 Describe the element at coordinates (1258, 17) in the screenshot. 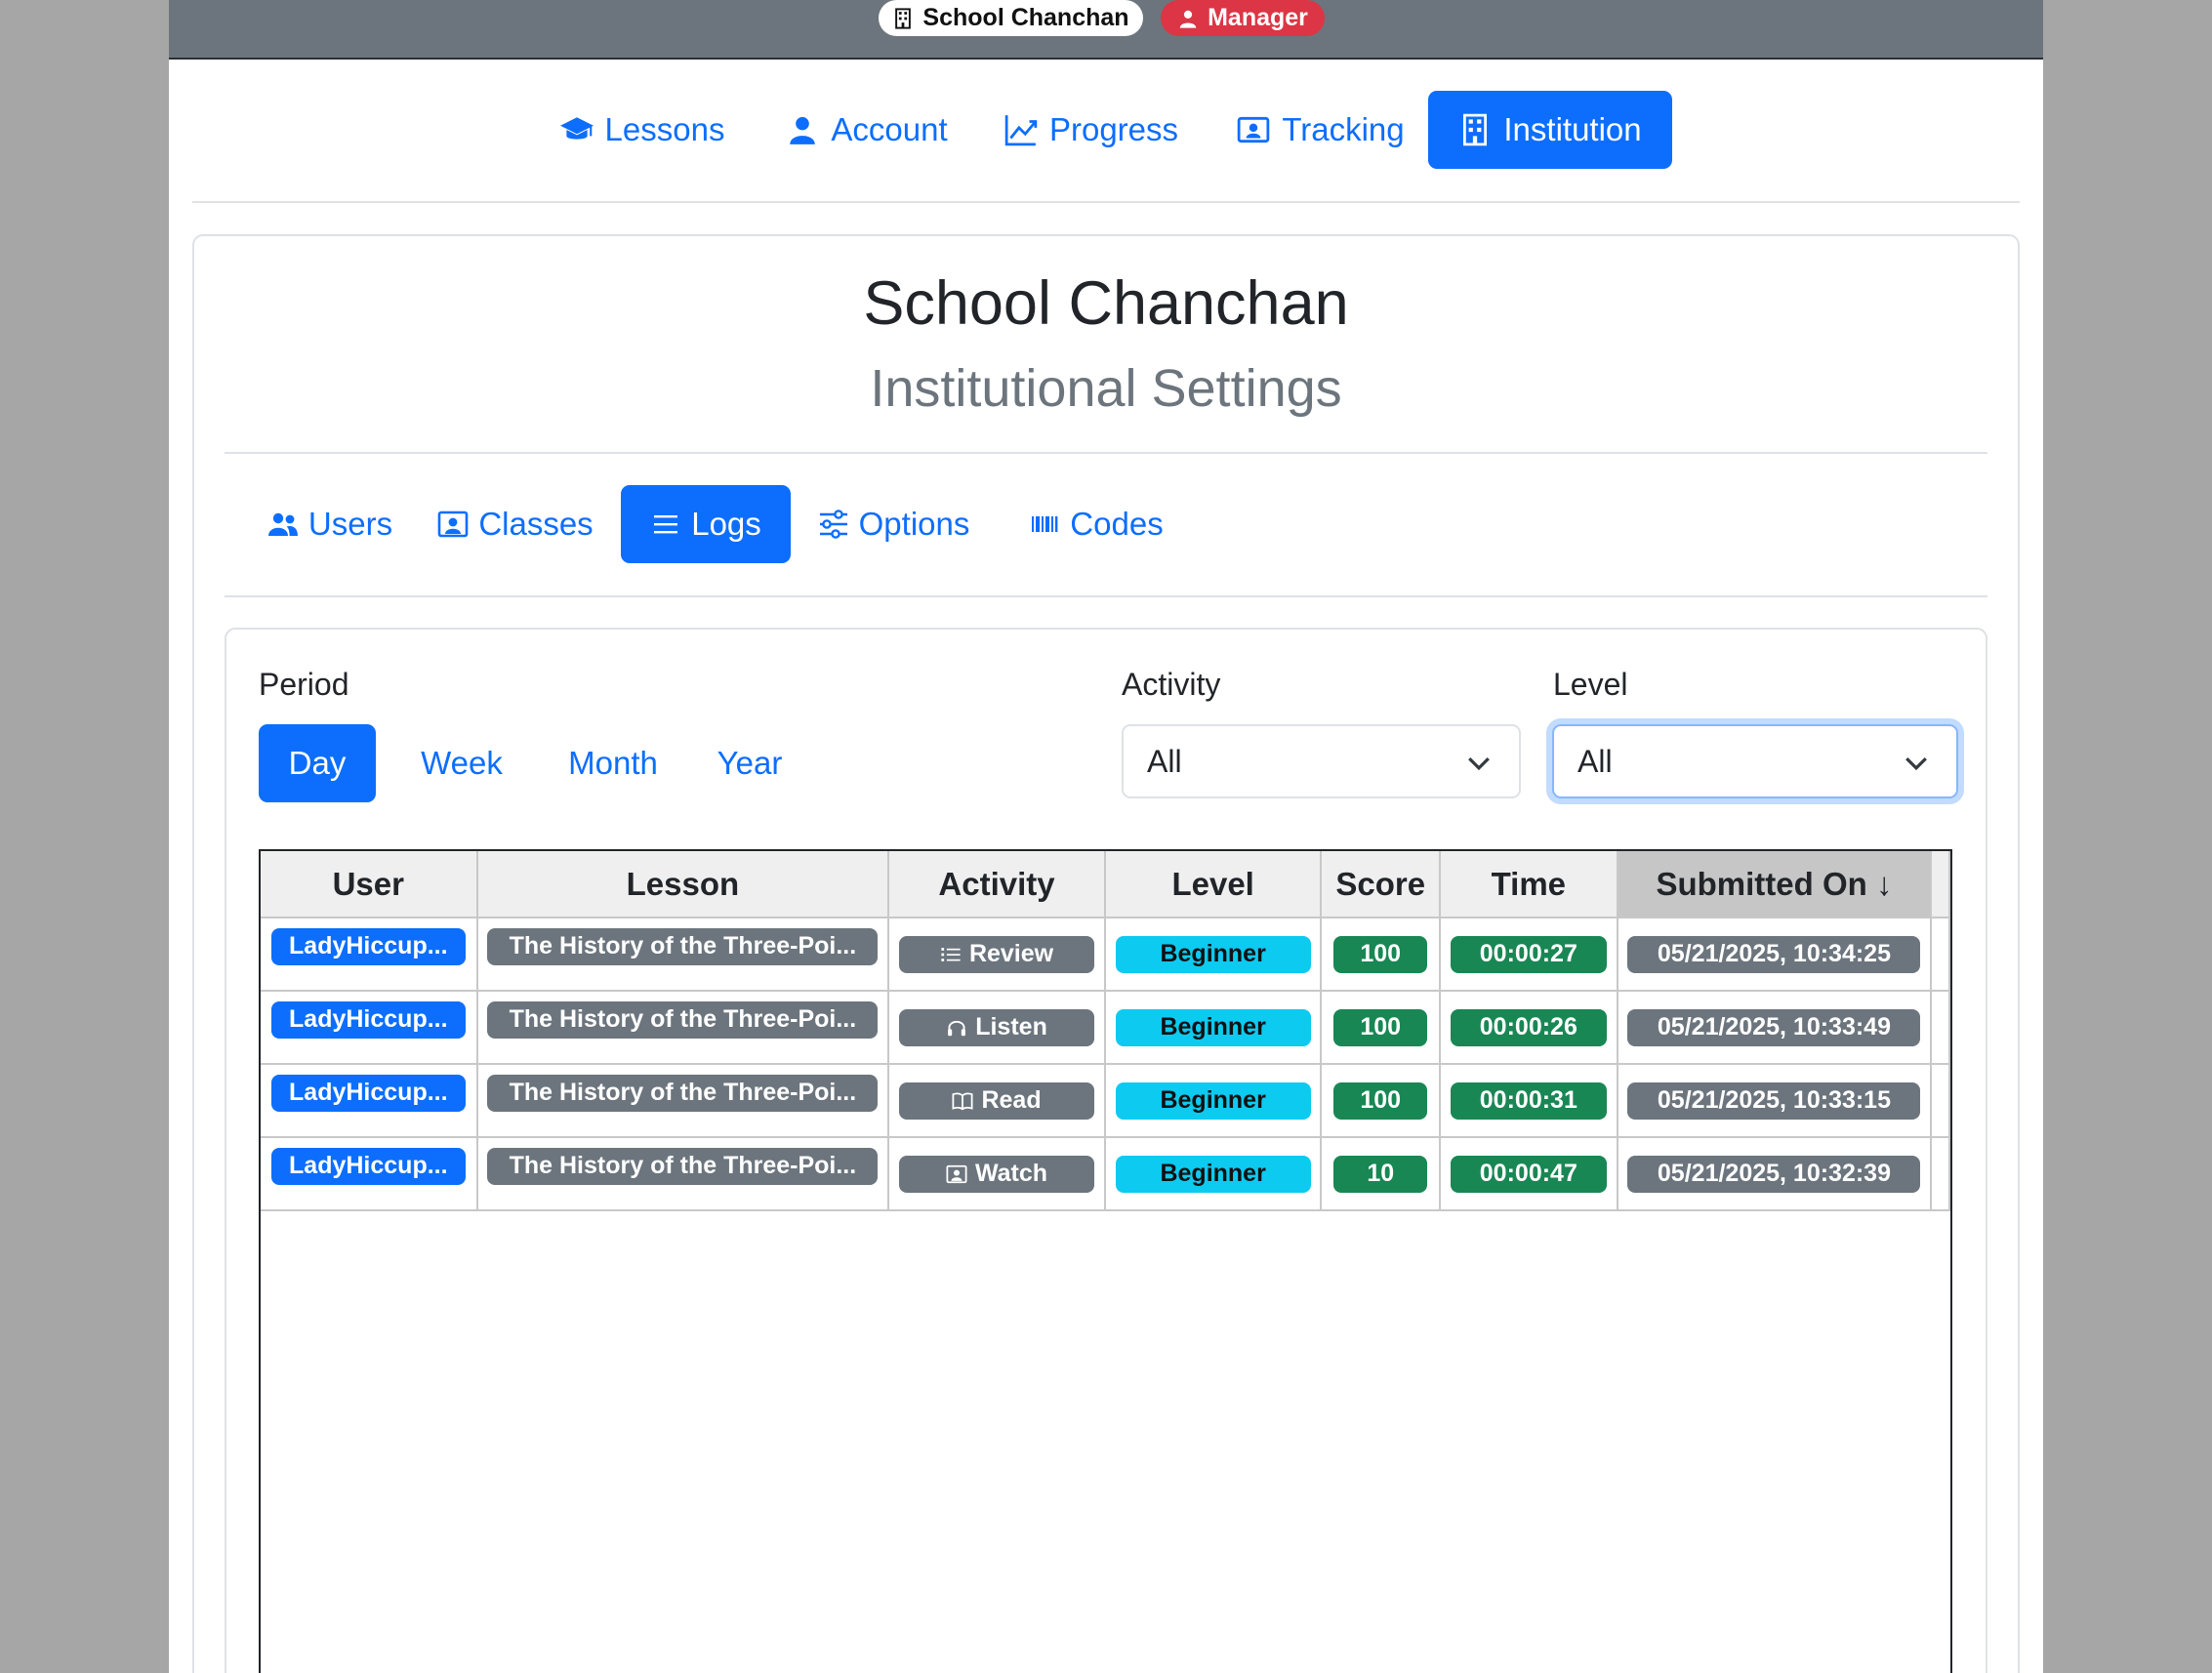

I see `role-badge-label: Manager` at that location.